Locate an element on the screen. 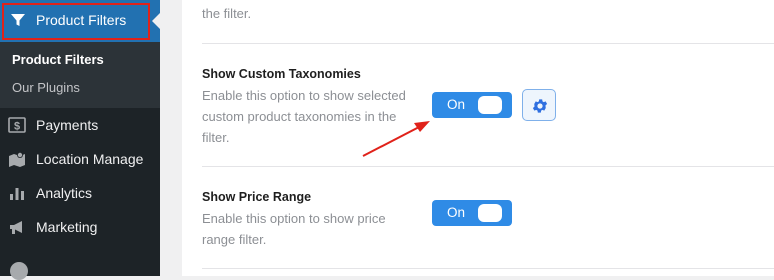 This screenshot has height=280, width=774. submenu-item-our-plugins: Our Plugins is located at coordinates (46, 87).